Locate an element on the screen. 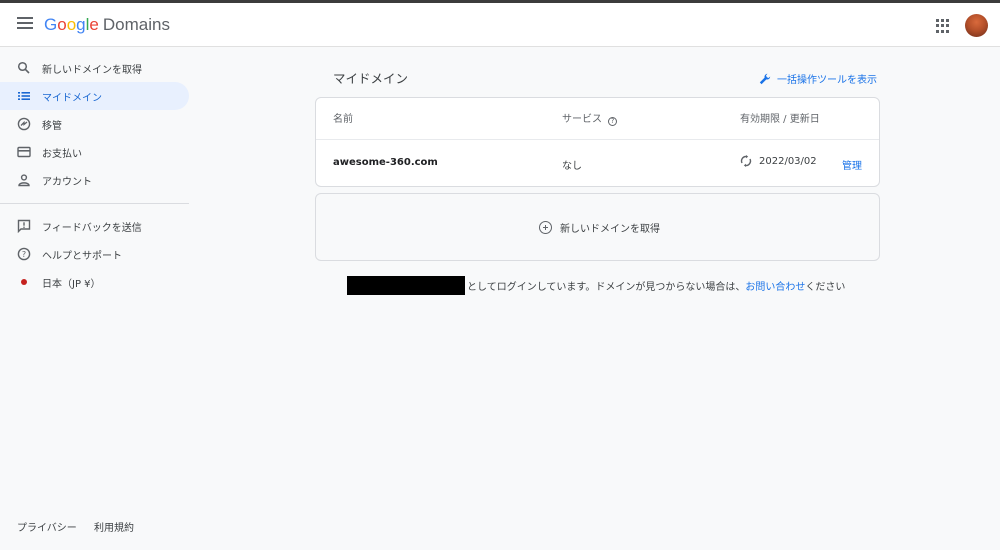 The height and width of the screenshot is (550, 1000). feedback-icon is located at coordinates (24, 226).